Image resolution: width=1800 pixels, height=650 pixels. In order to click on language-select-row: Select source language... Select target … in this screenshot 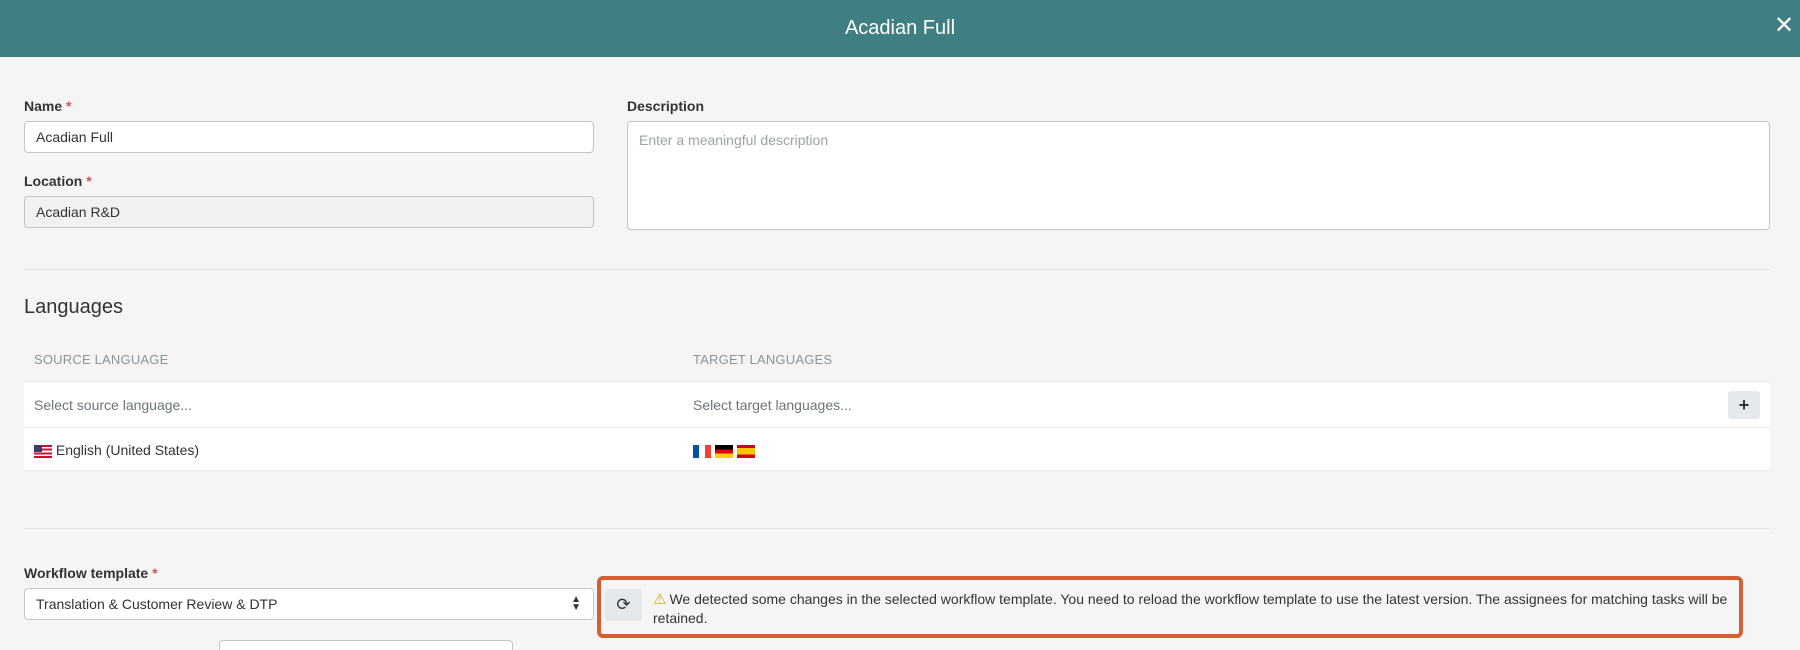, I will do `click(897, 404)`.